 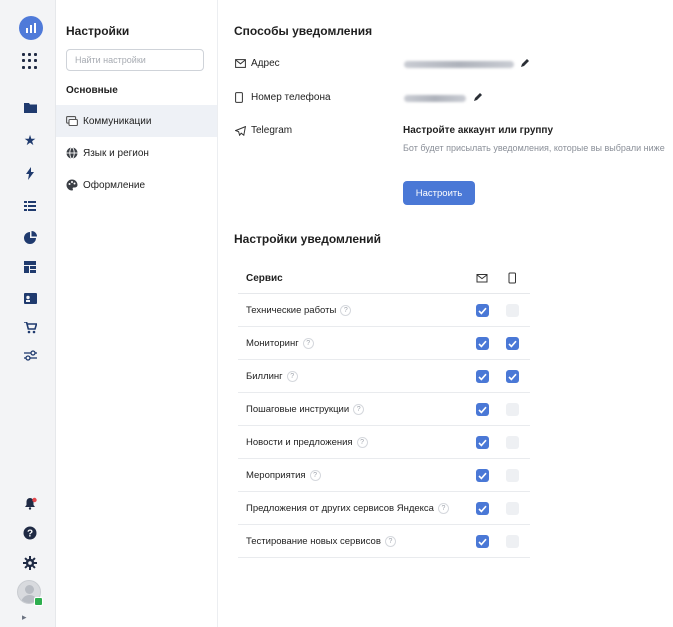 What do you see at coordinates (384, 475) in the screenshot?
I see `table-row: Мероприятия?` at bounding box center [384, 475].